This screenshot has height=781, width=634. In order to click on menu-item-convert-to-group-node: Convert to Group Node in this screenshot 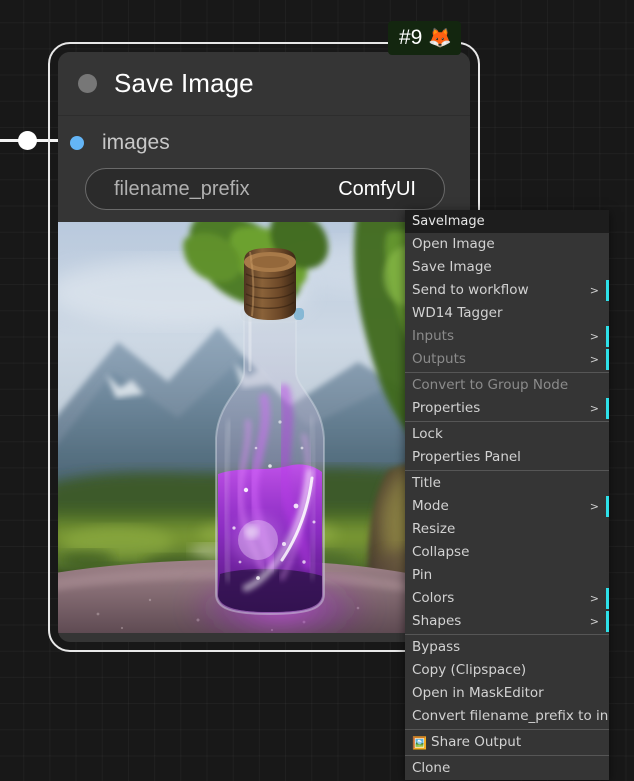, I will do `click(507, 385)`.